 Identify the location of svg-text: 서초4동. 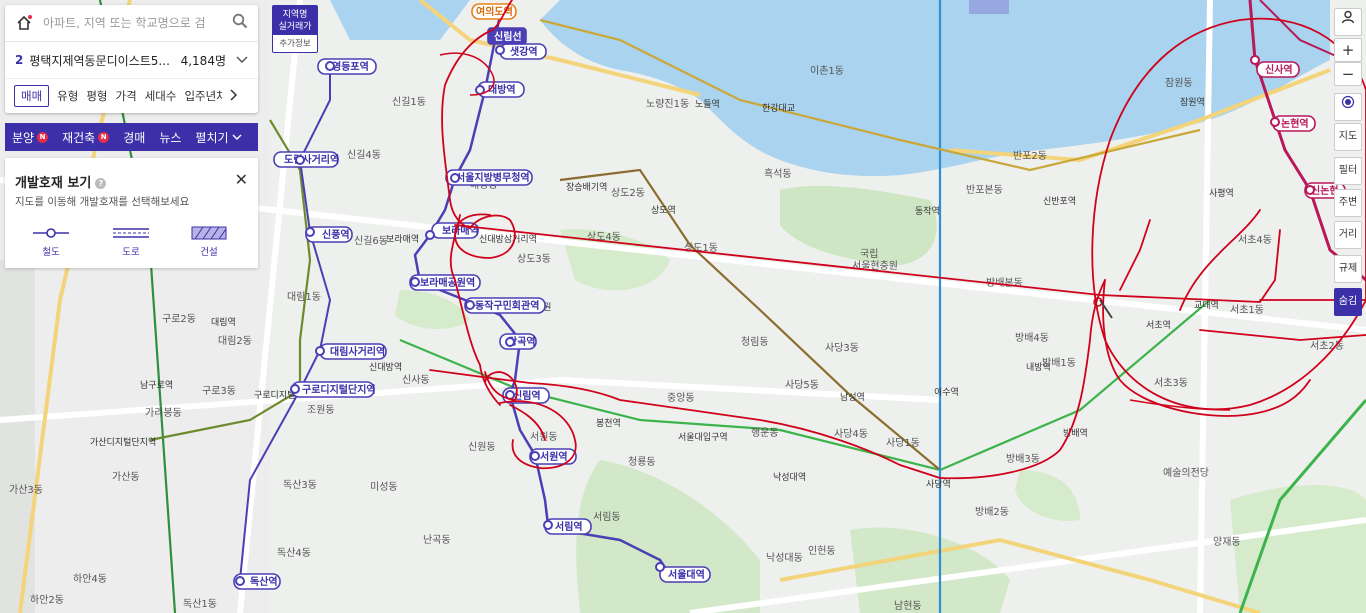
(1255, 240).